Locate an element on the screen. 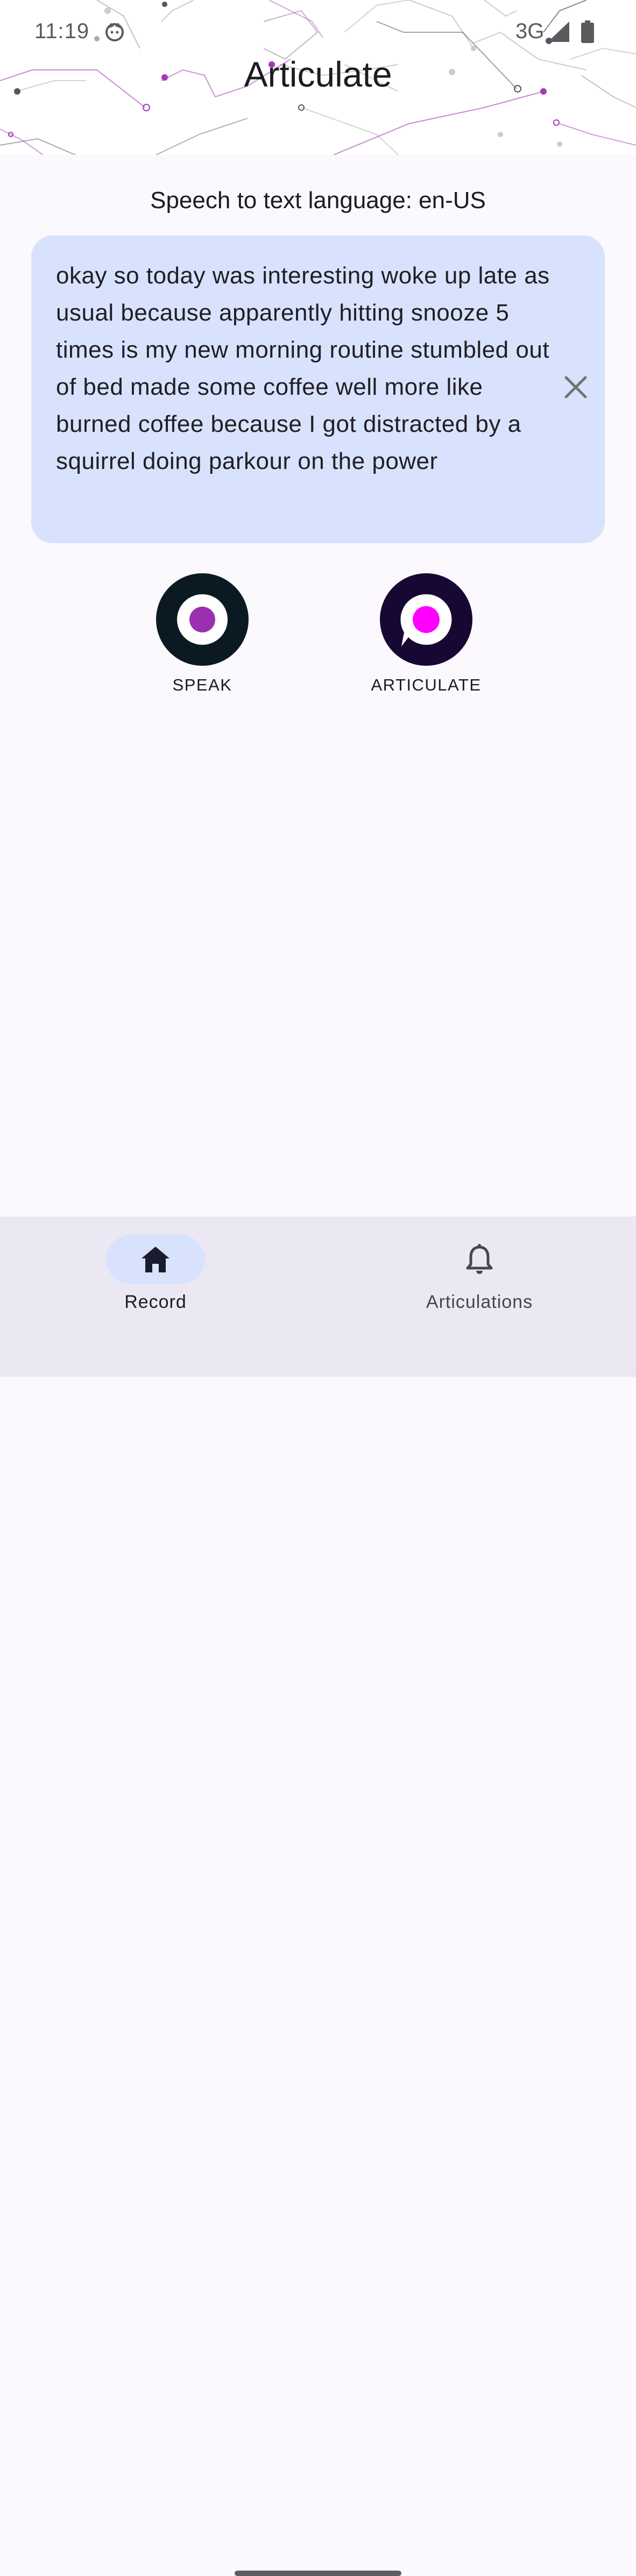 The width and height of the screenshot is (636, 2576). nav-active-indicator is located at coordinates (155, 1259).